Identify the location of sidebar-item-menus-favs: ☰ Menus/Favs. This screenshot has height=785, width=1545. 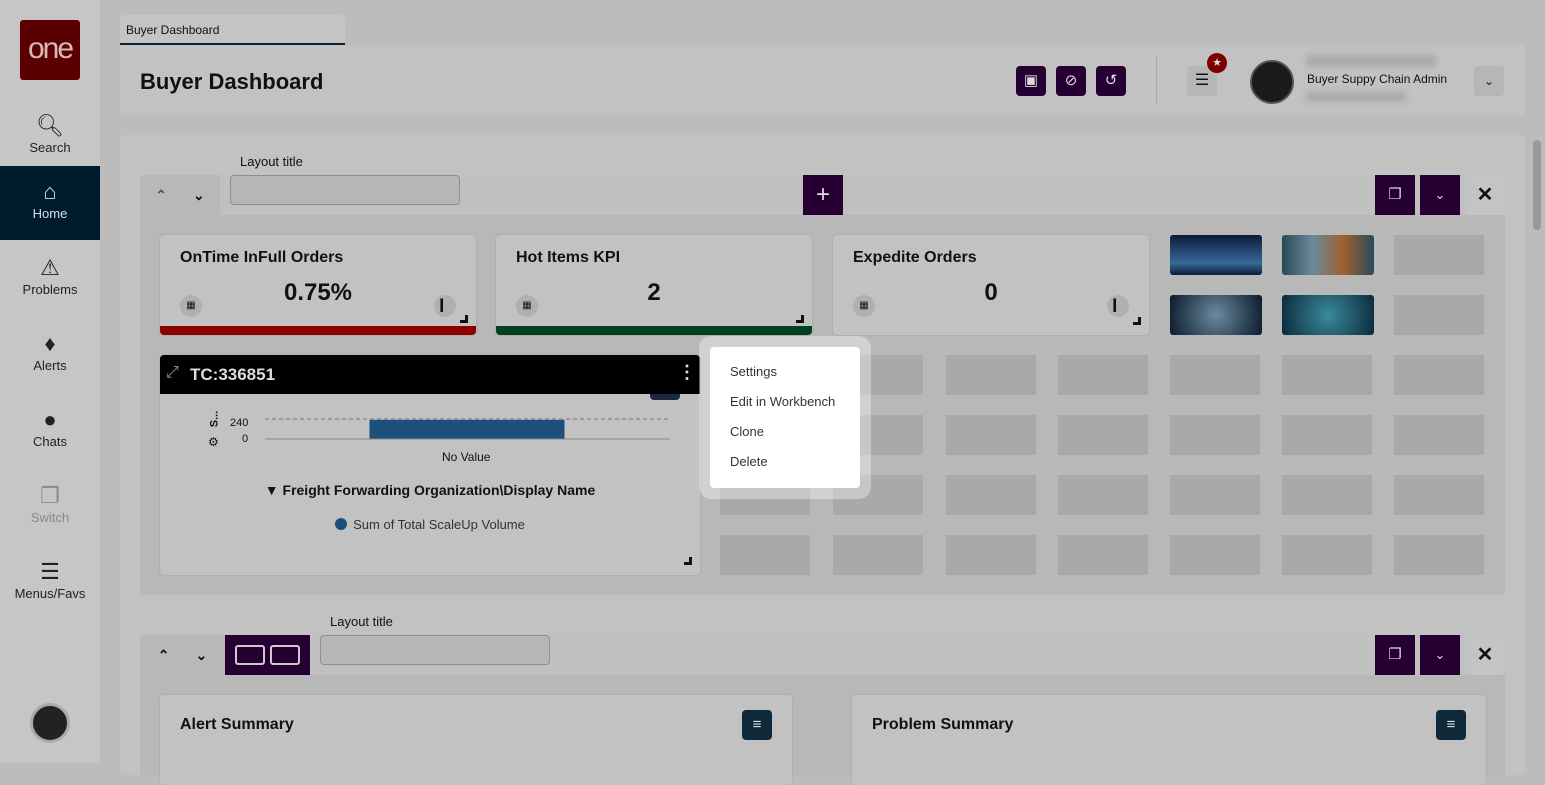
(50, 583).